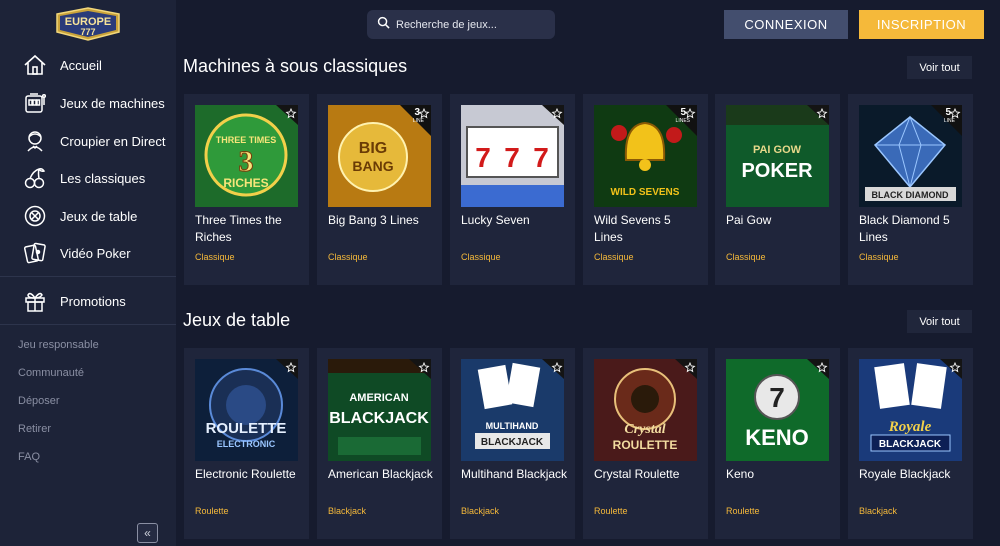  What do you see at coordinates (382, 220) in the screenshot?
I see `game-title: Big Bang 3 Lines` at bounding box center [382, 220].